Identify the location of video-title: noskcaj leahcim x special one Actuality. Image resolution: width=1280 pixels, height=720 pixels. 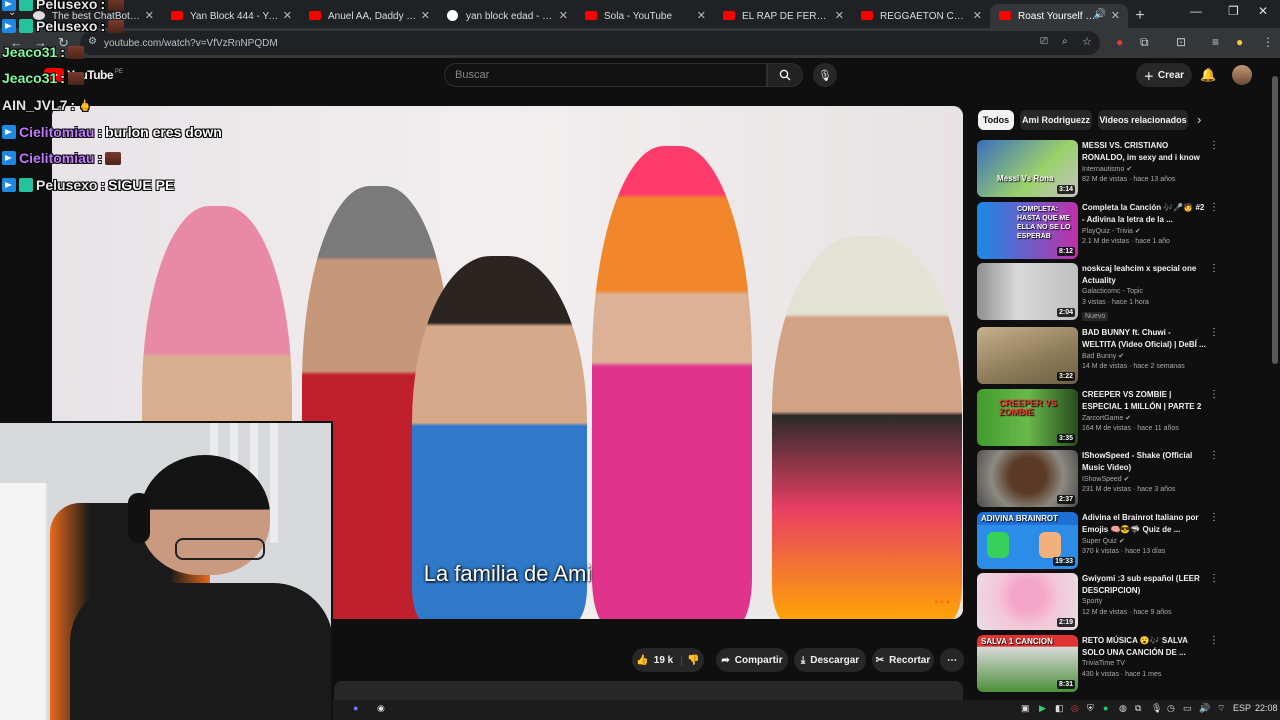
(1144, 275).